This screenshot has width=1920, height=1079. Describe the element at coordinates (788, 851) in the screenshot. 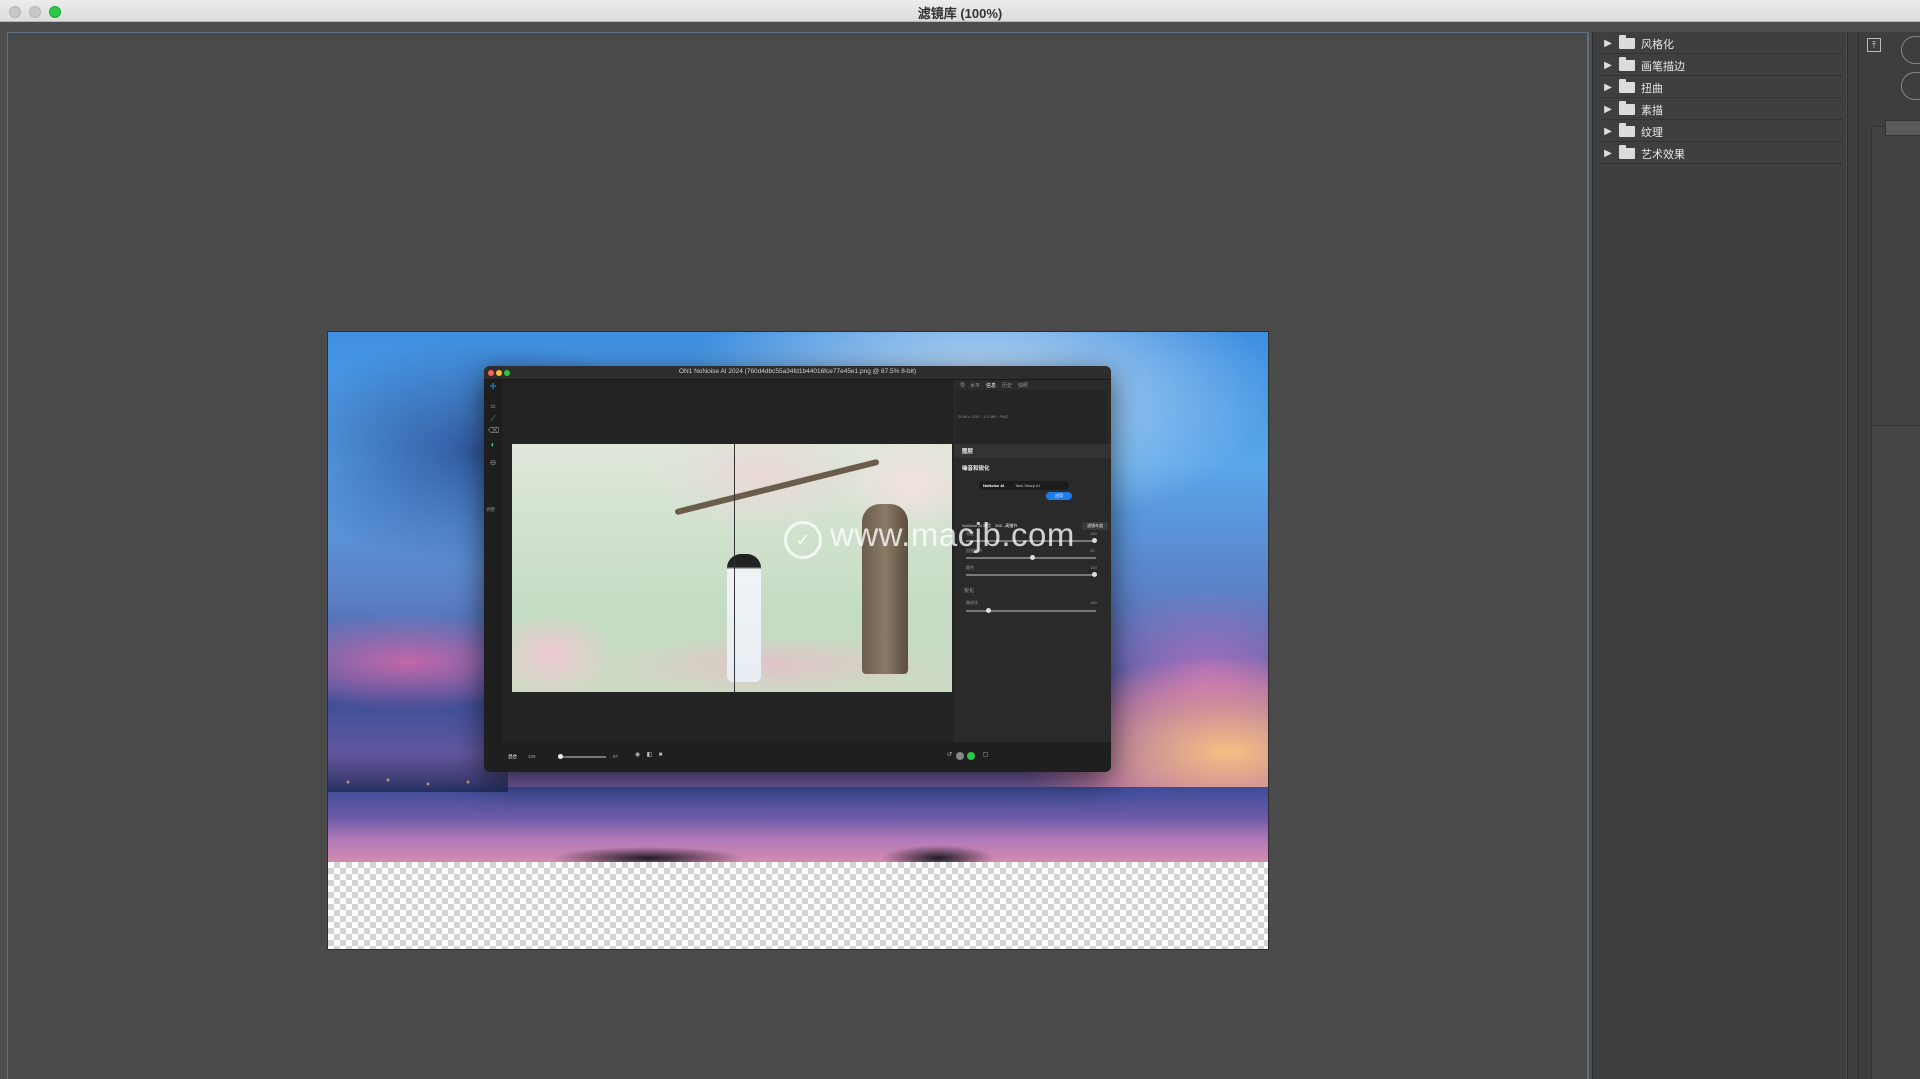

I see `rocks` at that location.